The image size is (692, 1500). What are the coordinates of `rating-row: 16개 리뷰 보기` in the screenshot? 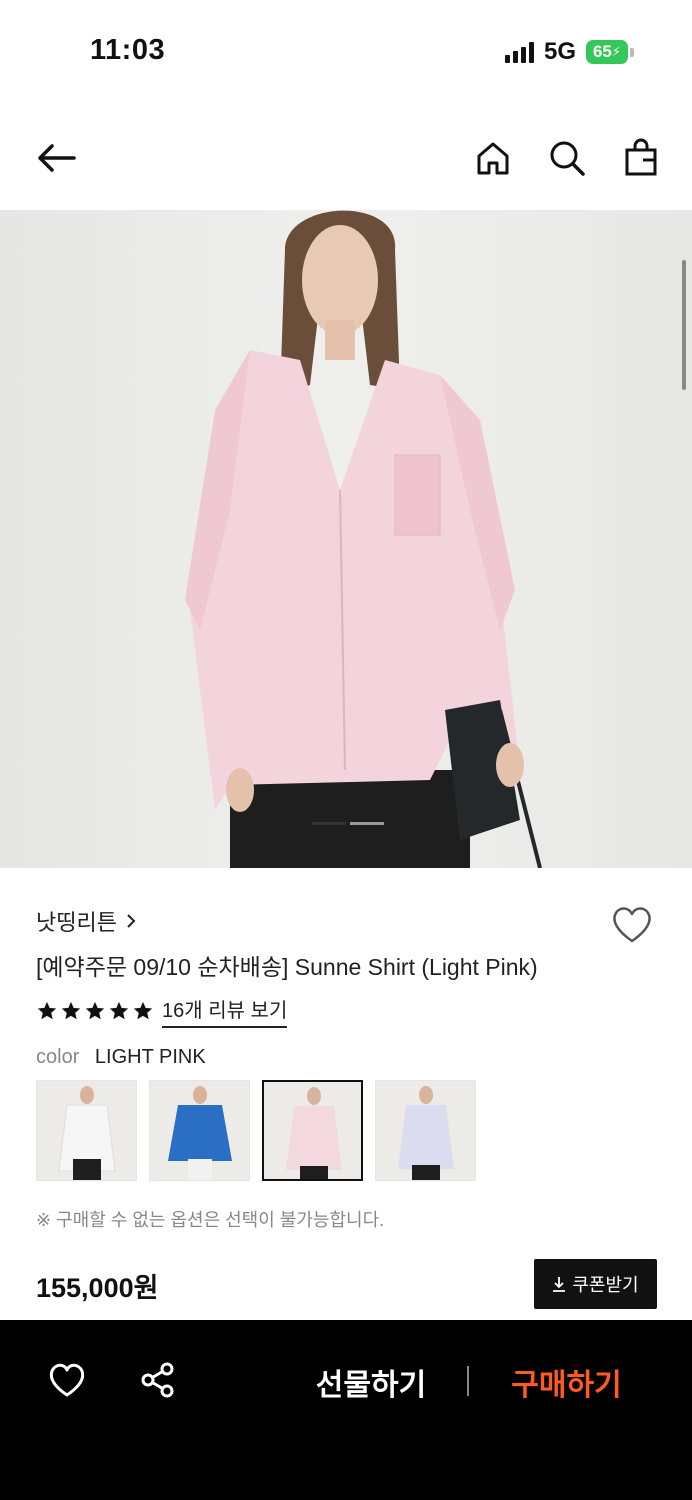 It's located at (162, 1011).